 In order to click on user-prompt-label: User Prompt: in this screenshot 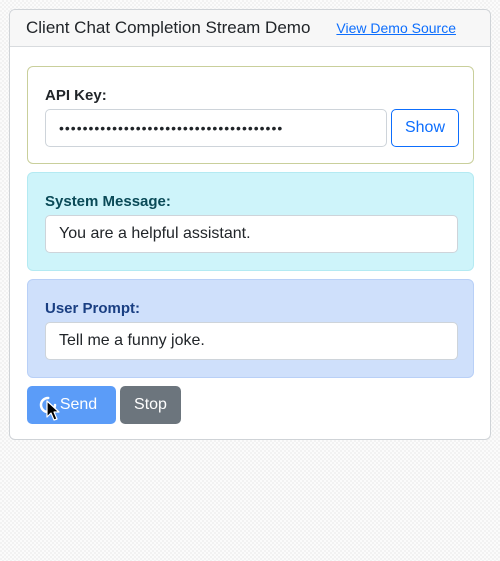, I will do `click(93, 308)`.